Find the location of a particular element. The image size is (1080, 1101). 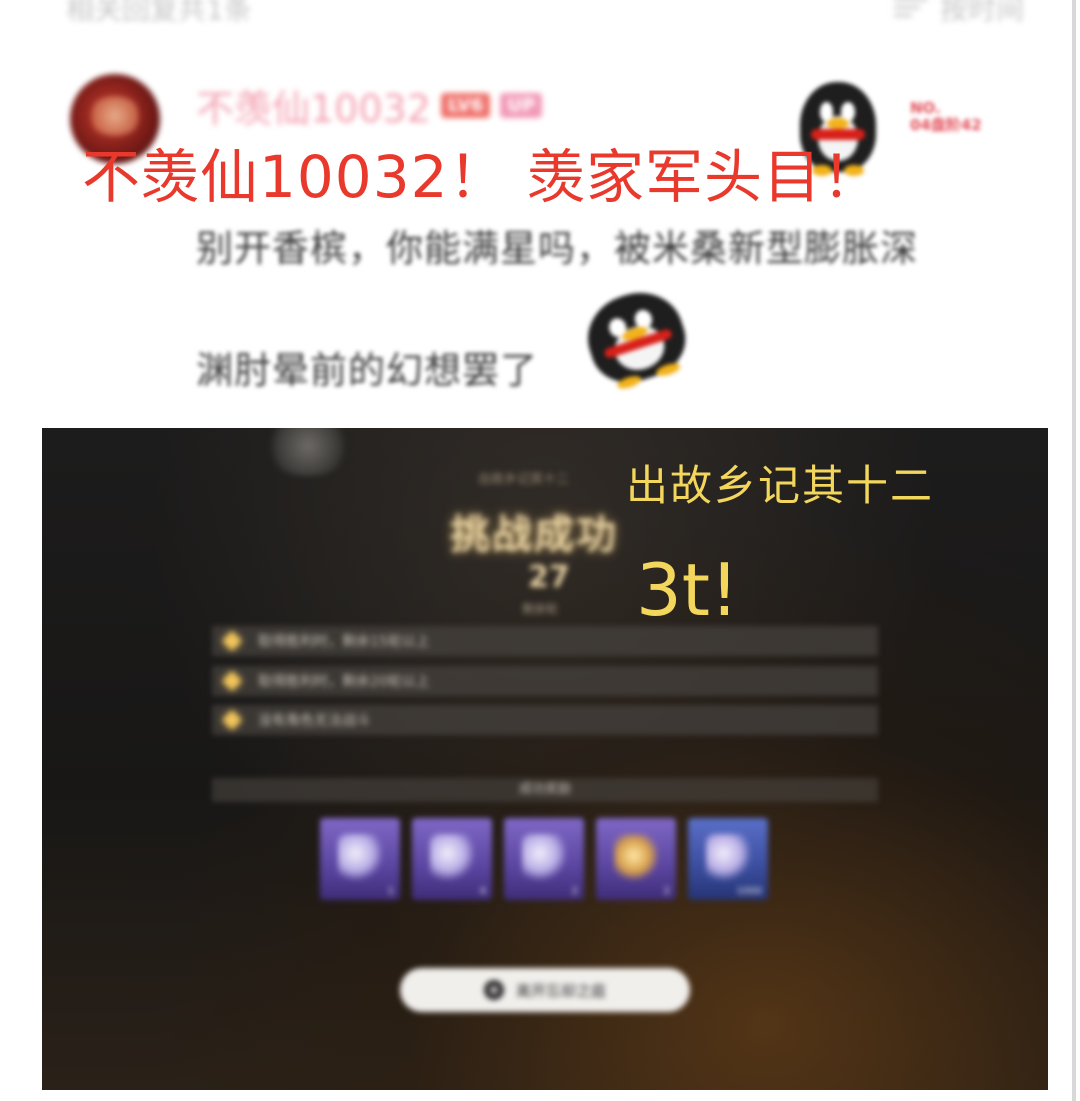

qq-penguin-icon is located at coordinates (636, 337).